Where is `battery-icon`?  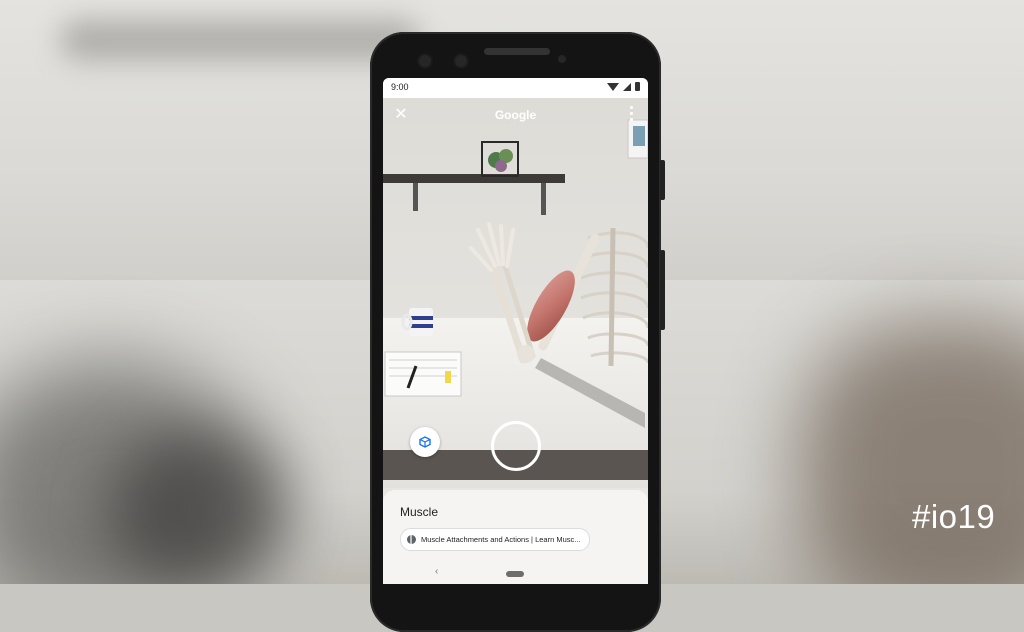 battery-icon is located at coordinates (637, 86).